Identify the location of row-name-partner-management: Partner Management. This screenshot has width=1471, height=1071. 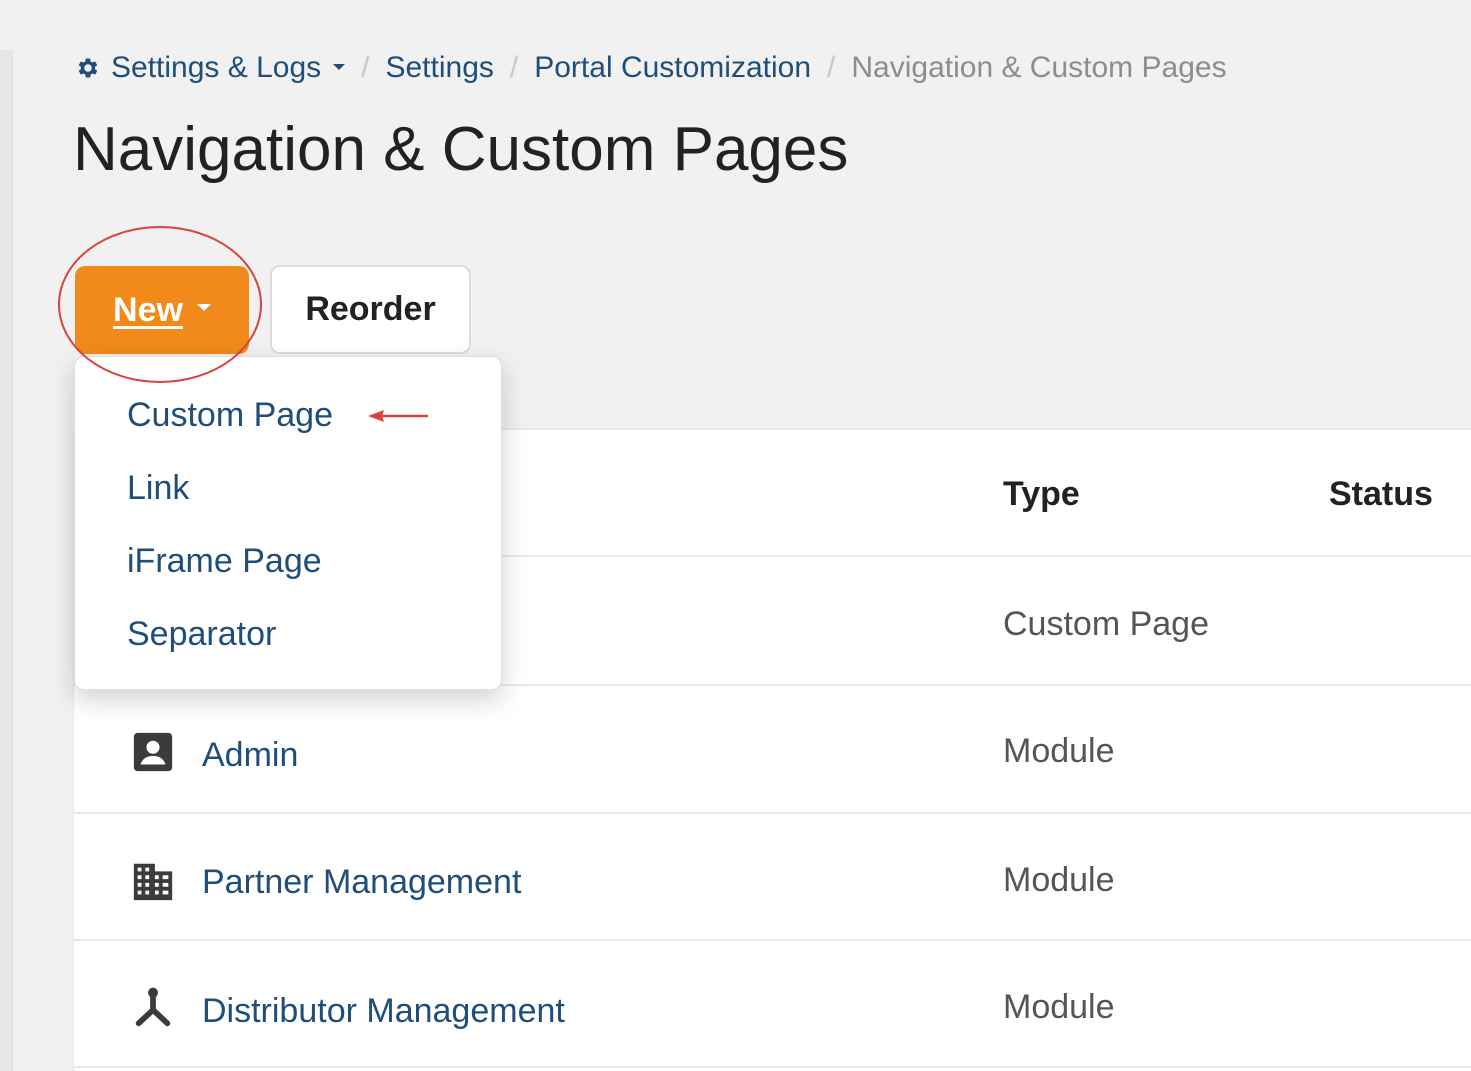
(361, 882).